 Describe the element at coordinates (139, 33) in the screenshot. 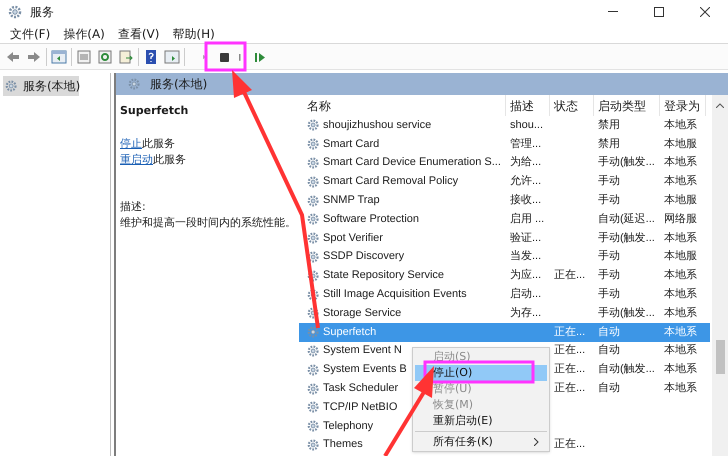

I see `menu-item: 查看(V)` at that location.